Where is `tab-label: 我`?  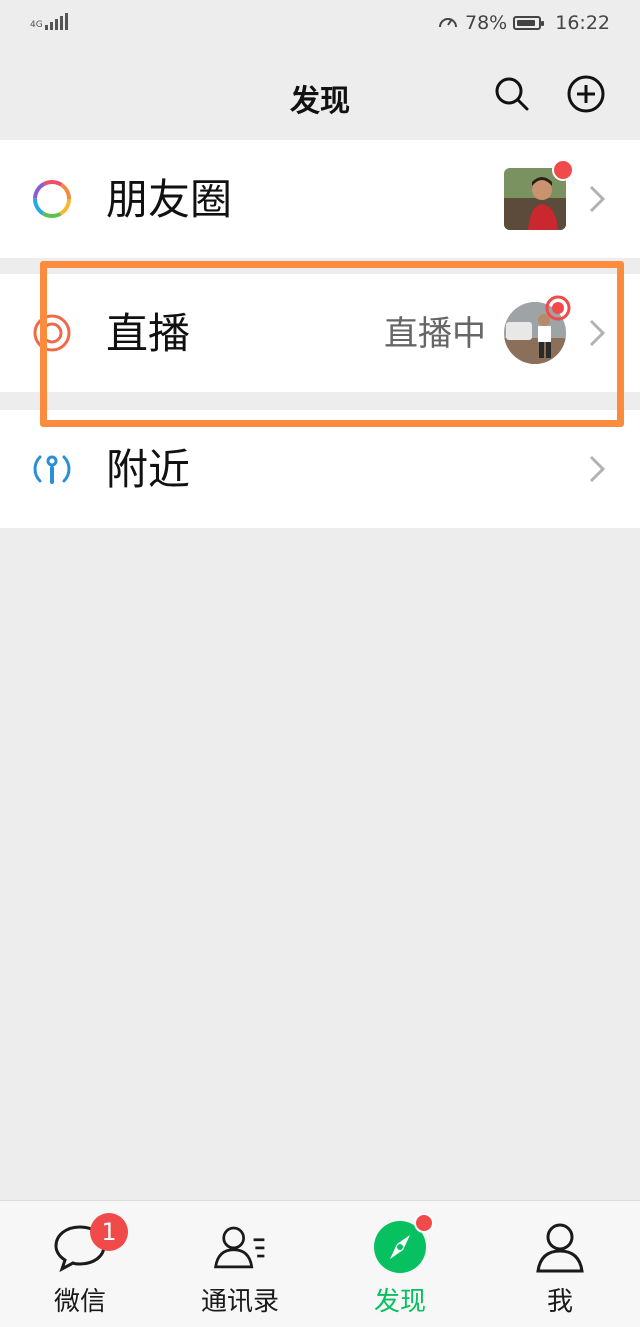 tab-label: 我 is located at coordinates (559, 1302).